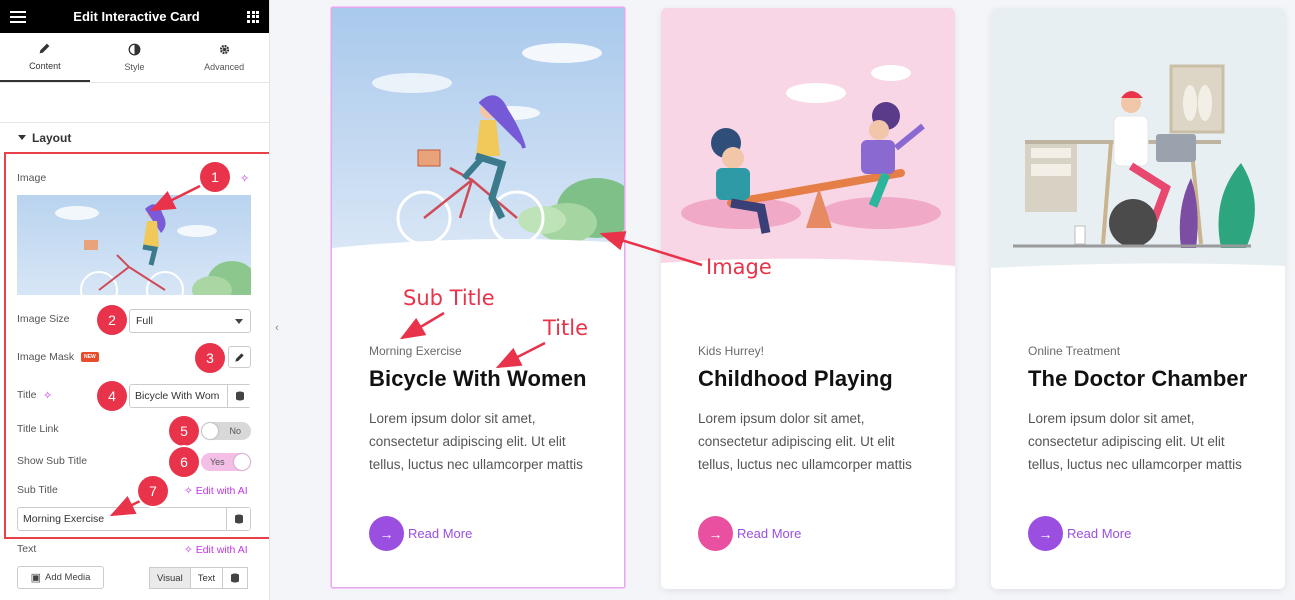 The image size is (1295, 600). Describe the element at coordinates (35, 578) in the screenshot. I see `media-icon: ▣` at that location.